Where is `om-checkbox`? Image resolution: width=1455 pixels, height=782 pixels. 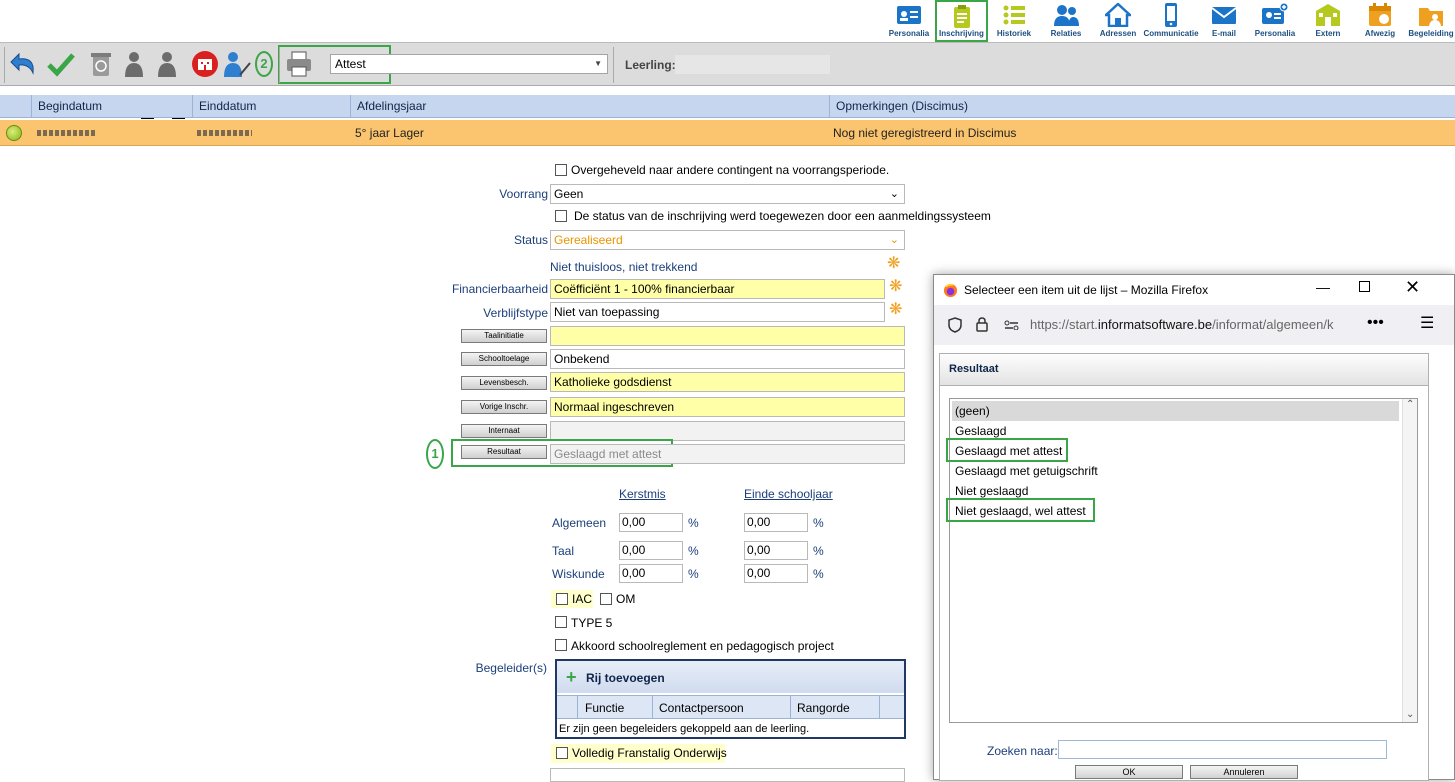 om-checkbox is located at coordinates (606, 599).